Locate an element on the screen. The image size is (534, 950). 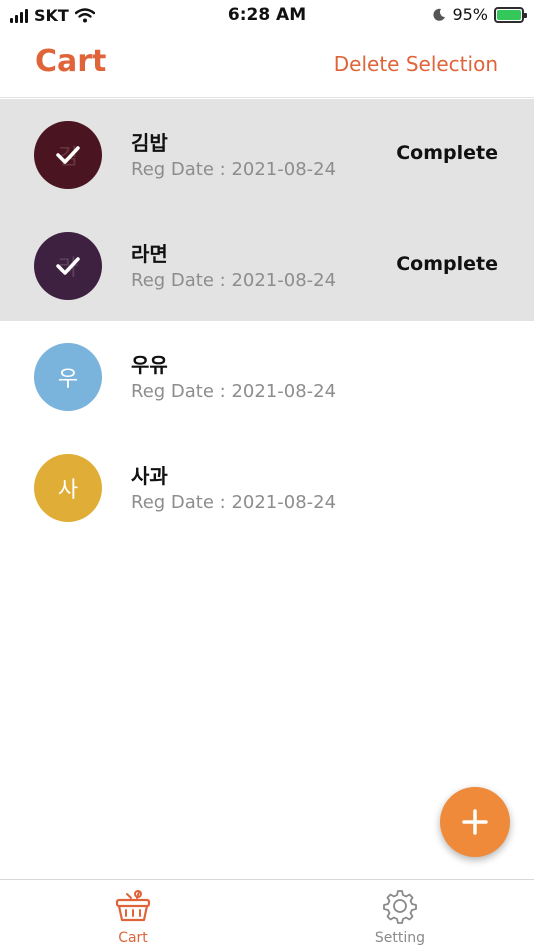
tab-bar: Cart Setting is located at coordinates (267, 914).